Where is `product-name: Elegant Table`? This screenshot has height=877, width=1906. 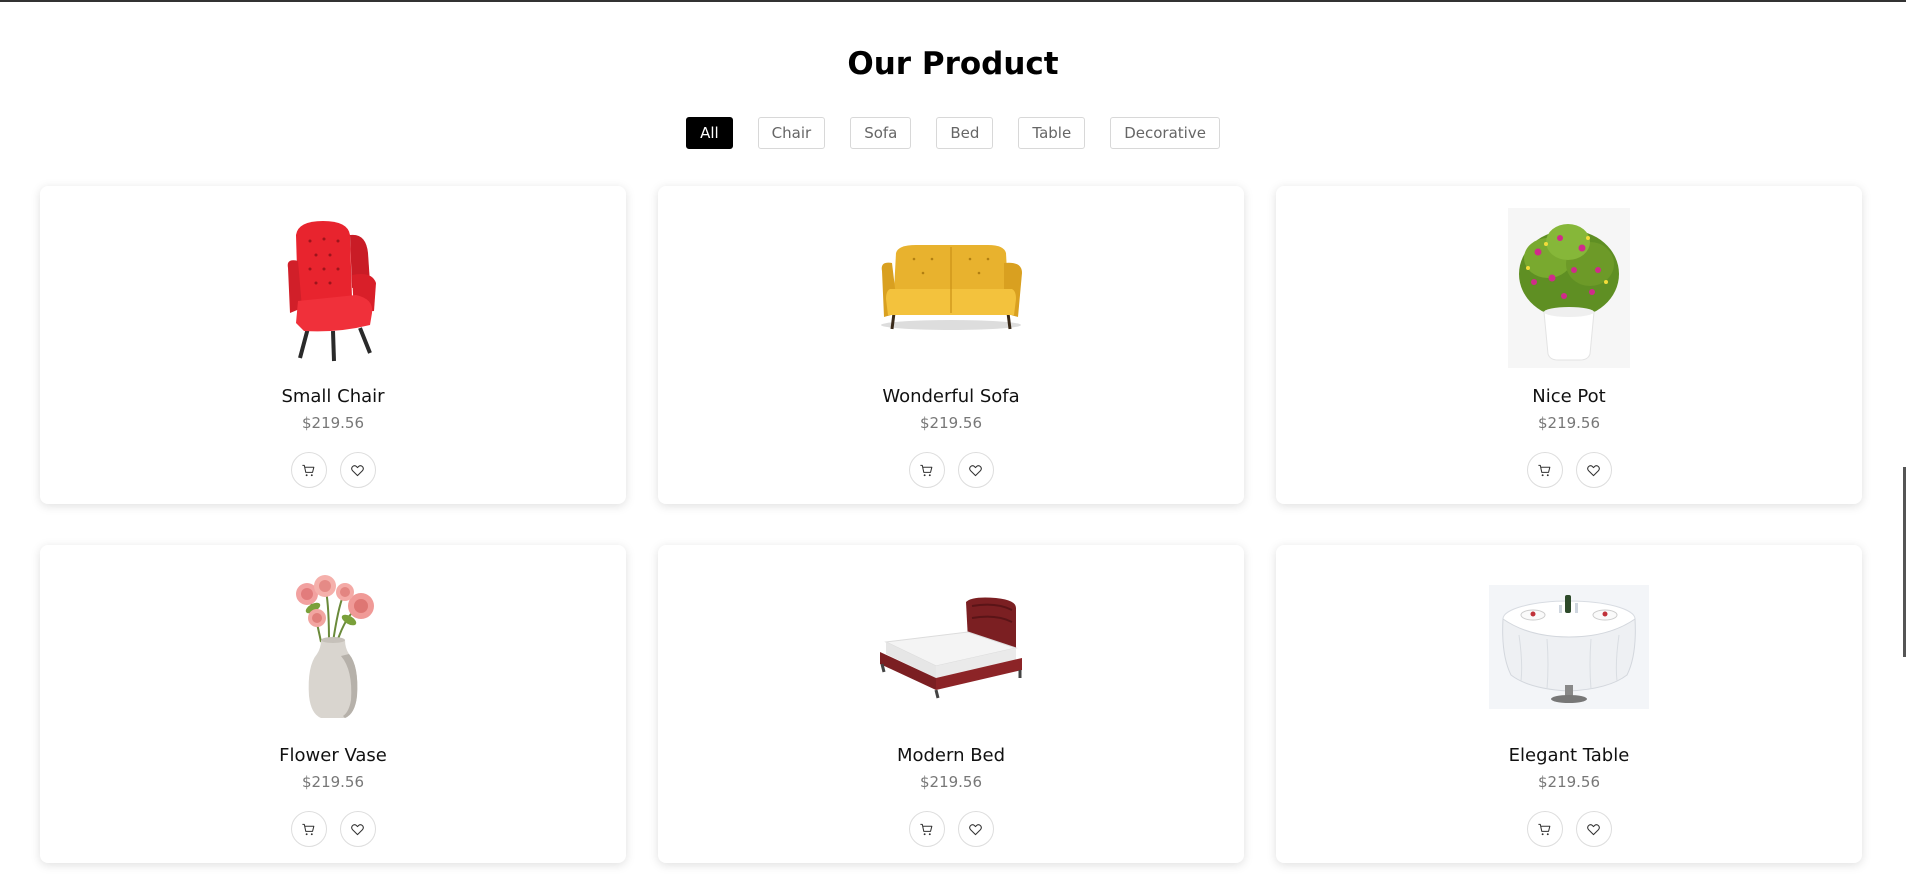 product-name: Elegant Table is located at coordinates (1569, 755).